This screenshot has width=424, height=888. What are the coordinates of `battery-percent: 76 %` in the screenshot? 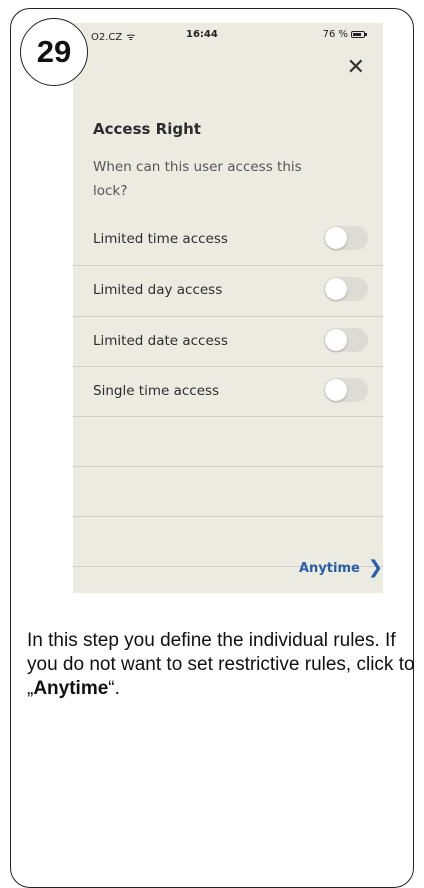 It's located at (335, 34).